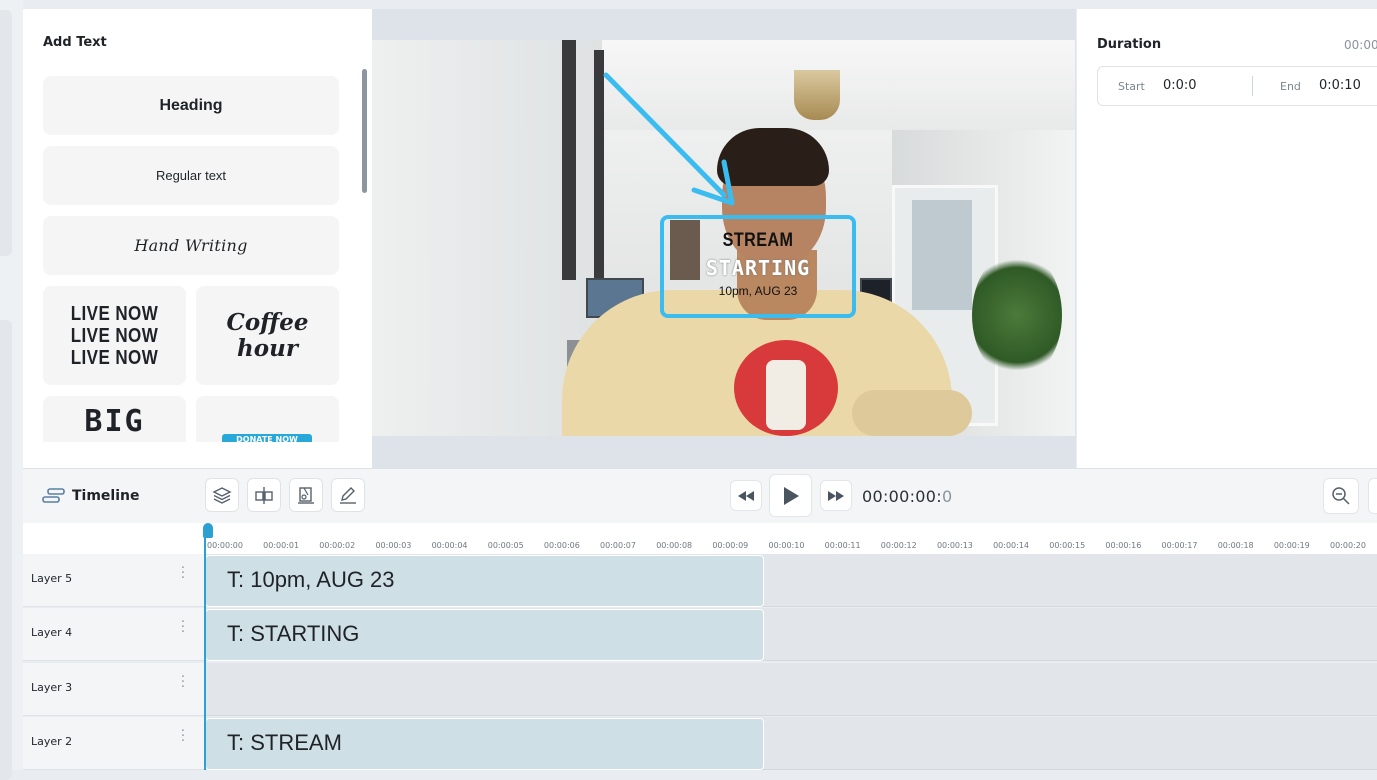  Describe the element at coordinates (364, 131) in the screenshot. I see `panel-scrollbar` at that location.